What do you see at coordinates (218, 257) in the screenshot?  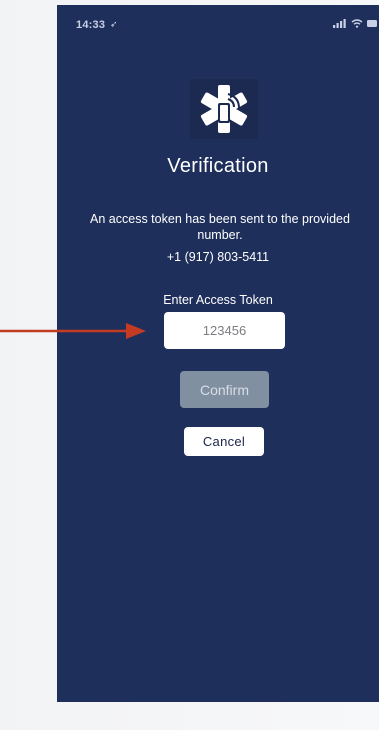 I see `phone-number: +1 (917) 803-5411` at bounding box center [218, 257].